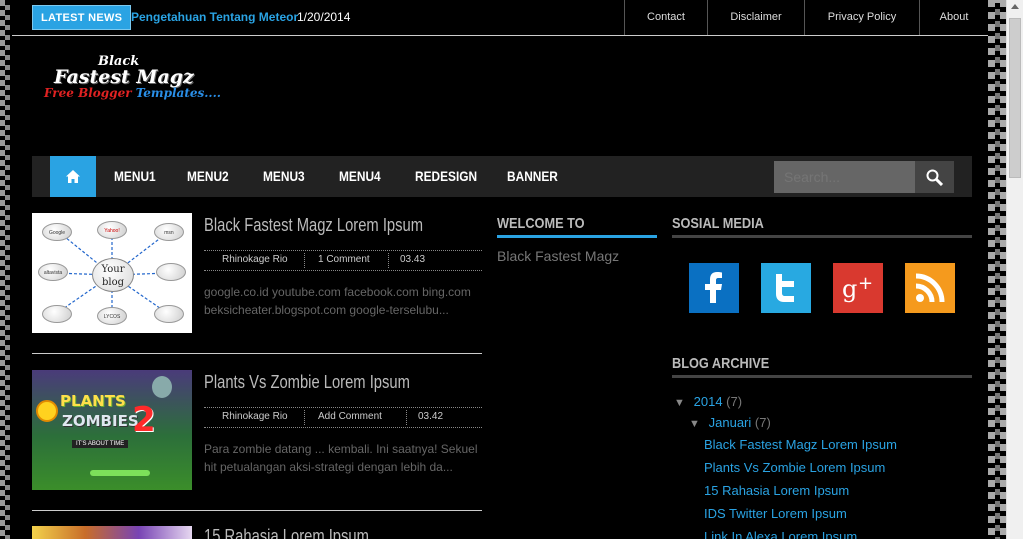  I want to click on archive-year-count: (7), so click(734, 401).